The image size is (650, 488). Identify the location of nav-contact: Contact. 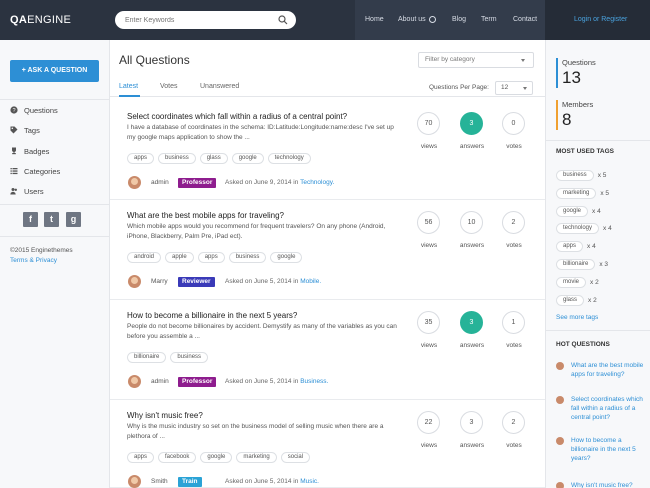
(525, 19).